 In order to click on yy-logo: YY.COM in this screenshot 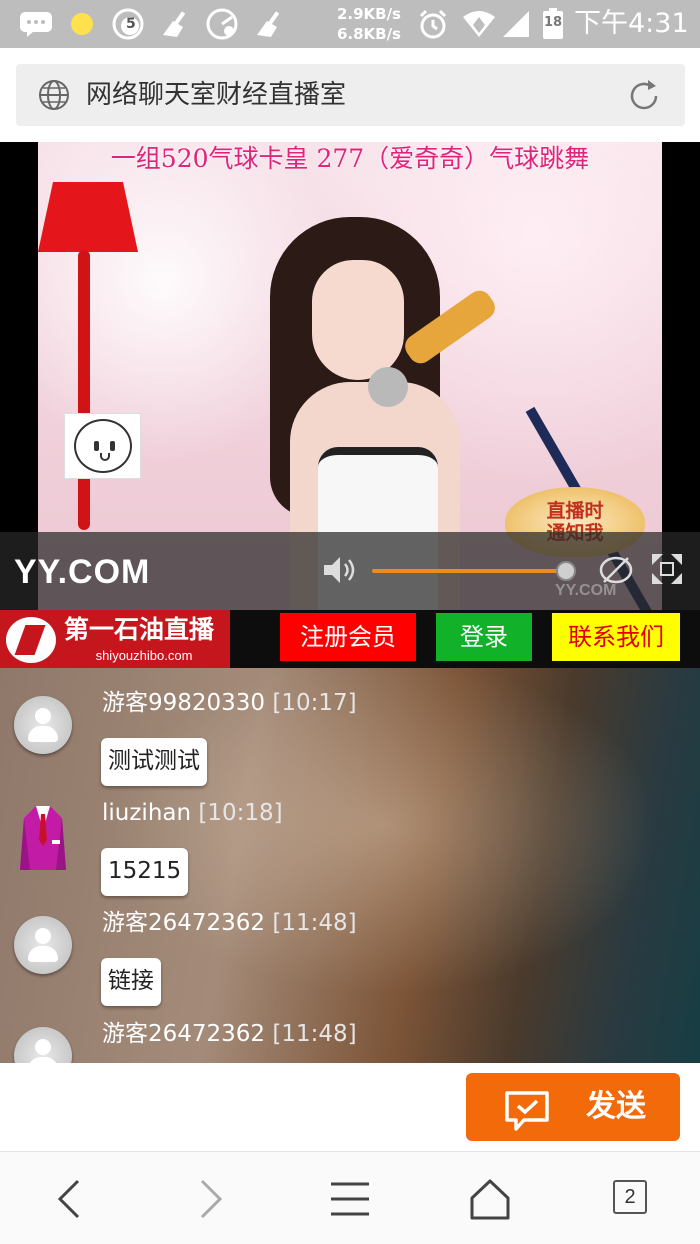, I will do `click(82, 572)`.